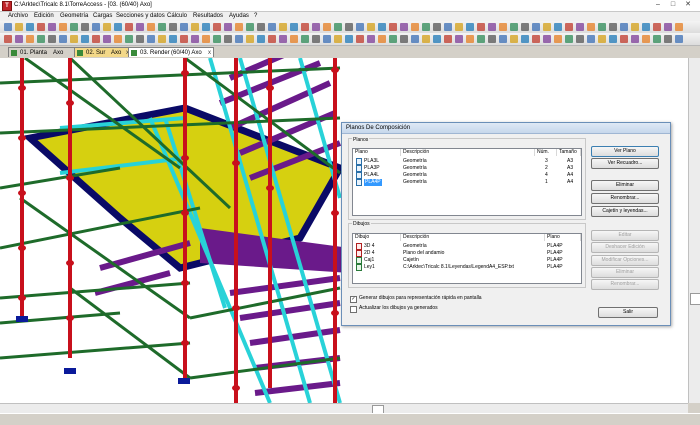 The width and height of the screenshot is (700, 425). Describe the element at coordinates (673, 5) in the screenshot. I see `maximize-icon: □` at that location.